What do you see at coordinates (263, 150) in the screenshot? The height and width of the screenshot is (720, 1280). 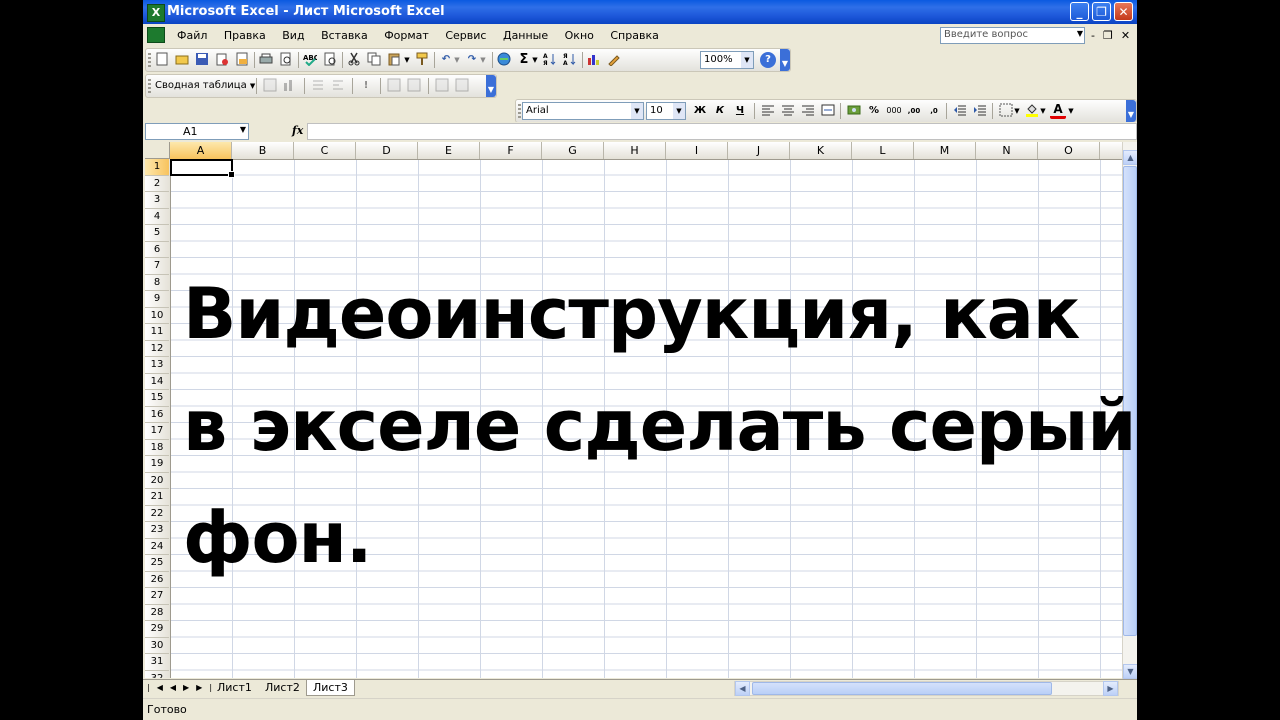 I see `column-header-b: B` at bounding box center [263, 150].